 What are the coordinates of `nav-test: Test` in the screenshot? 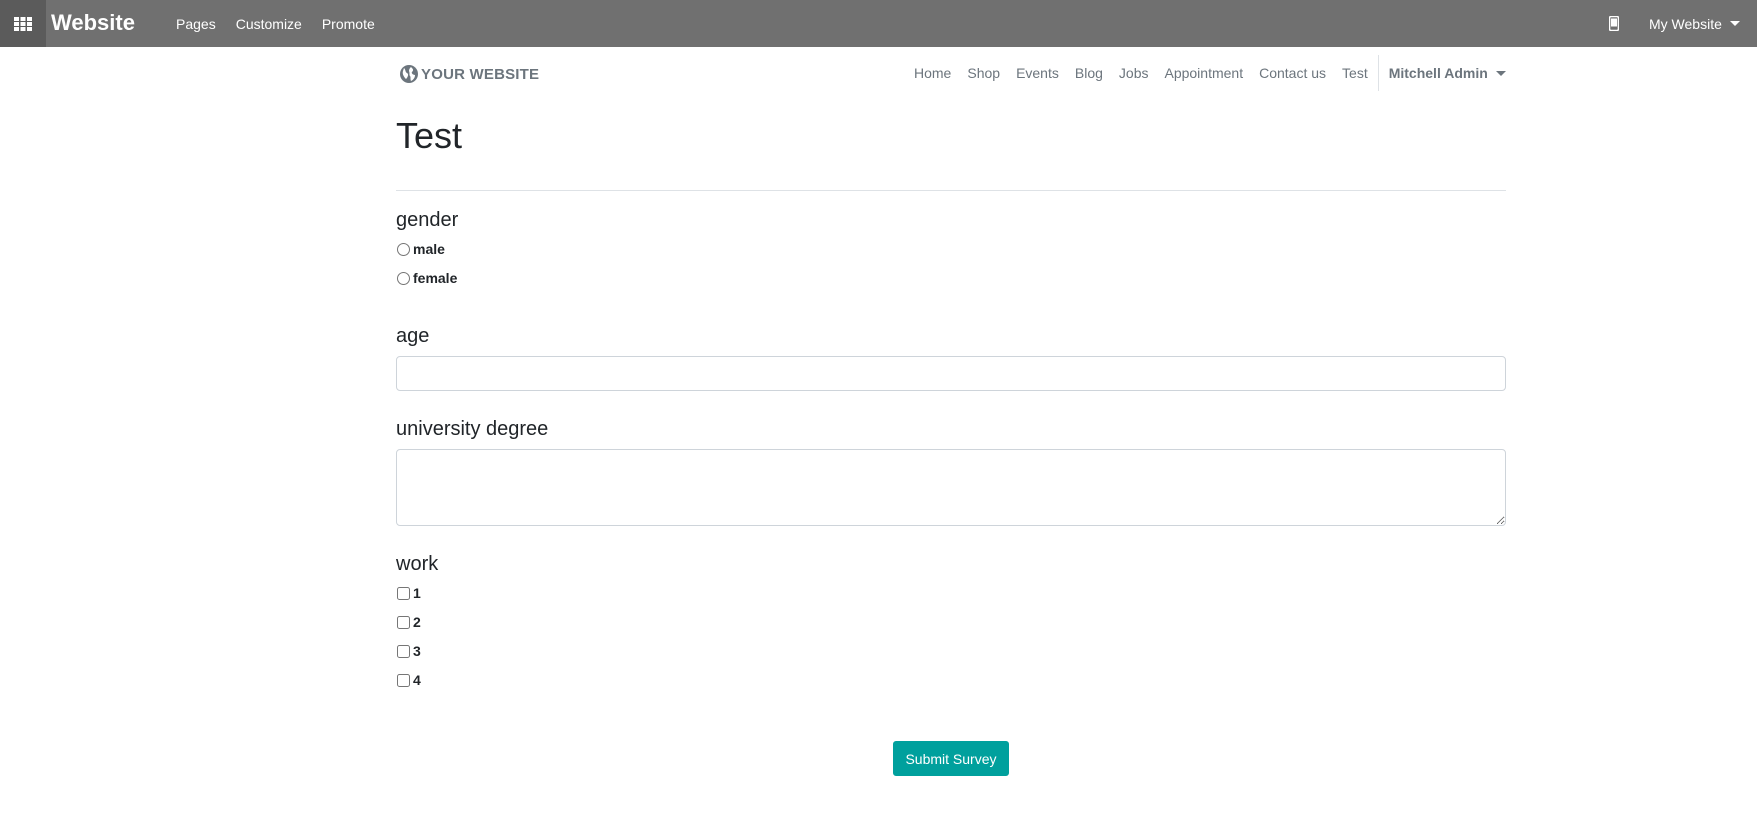 It's located at (1355, 73).